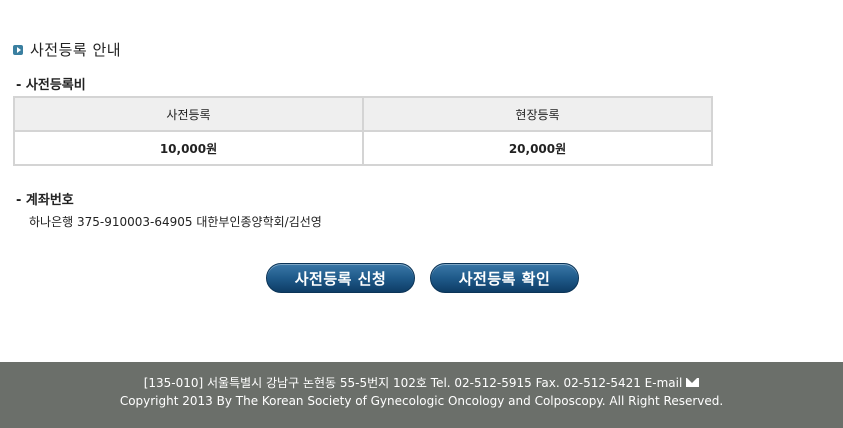 The width and height of the screenshot is (843, 428). What do you see at coordinates (537, 114) in the screenshot?
I see `column-header-onsite-registration: 현장등록` at bounding box center [537, 114].